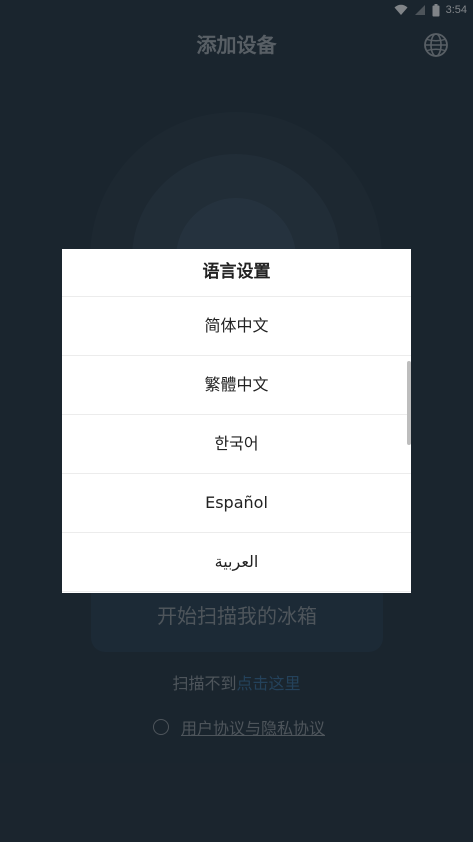  Describe the element at coordinates (236, 562) in the screenshot. I see `language-option-ar: العربية` at that location.